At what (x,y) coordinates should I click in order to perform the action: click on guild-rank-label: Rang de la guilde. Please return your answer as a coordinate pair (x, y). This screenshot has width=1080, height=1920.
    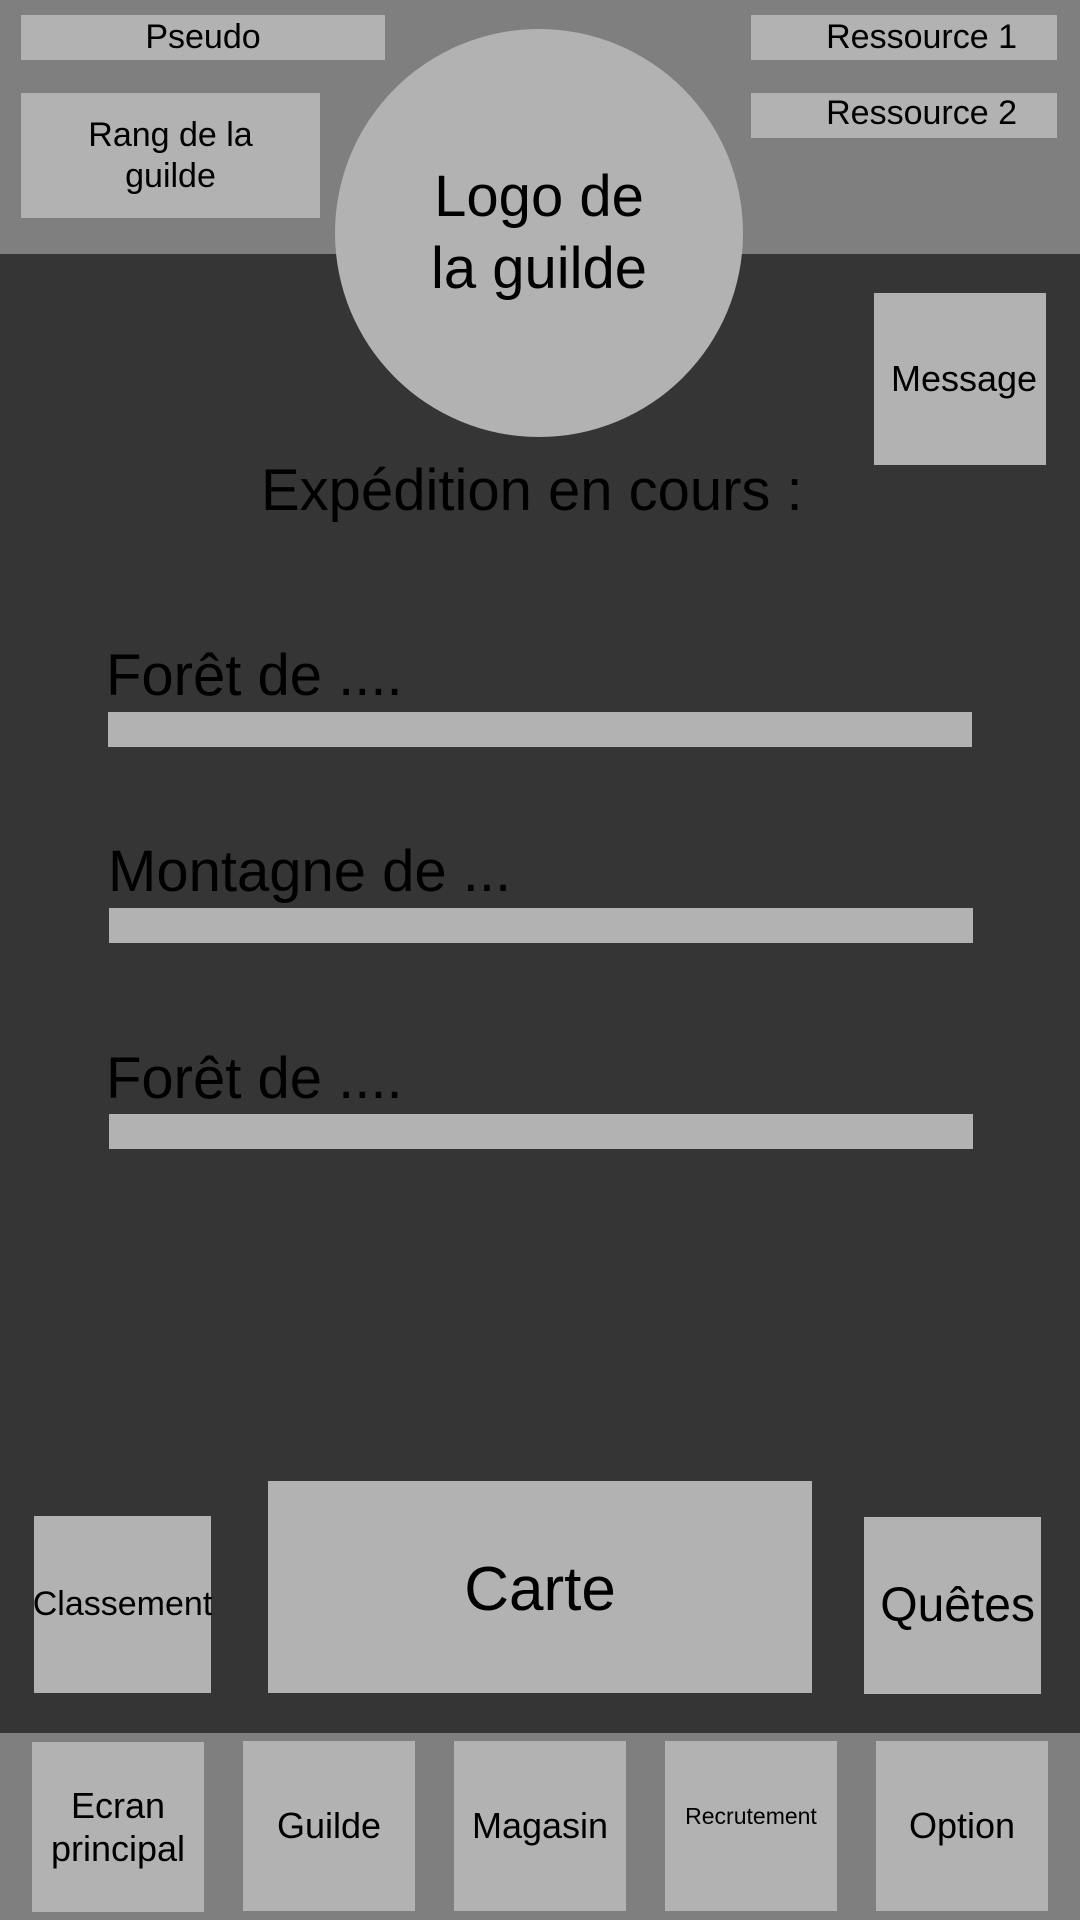
    Looking at the image, I should click on (170, 155).